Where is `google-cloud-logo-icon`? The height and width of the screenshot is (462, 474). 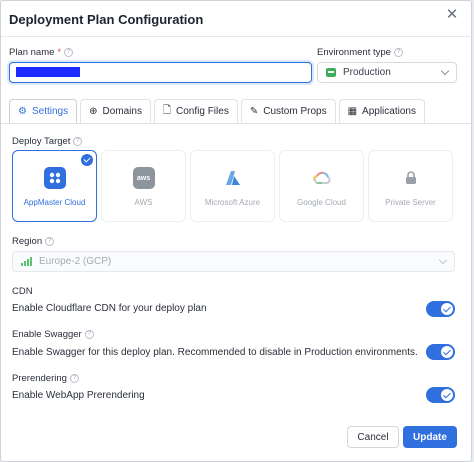 google-cloud-logo-icon is located at coordinates (322, 178).